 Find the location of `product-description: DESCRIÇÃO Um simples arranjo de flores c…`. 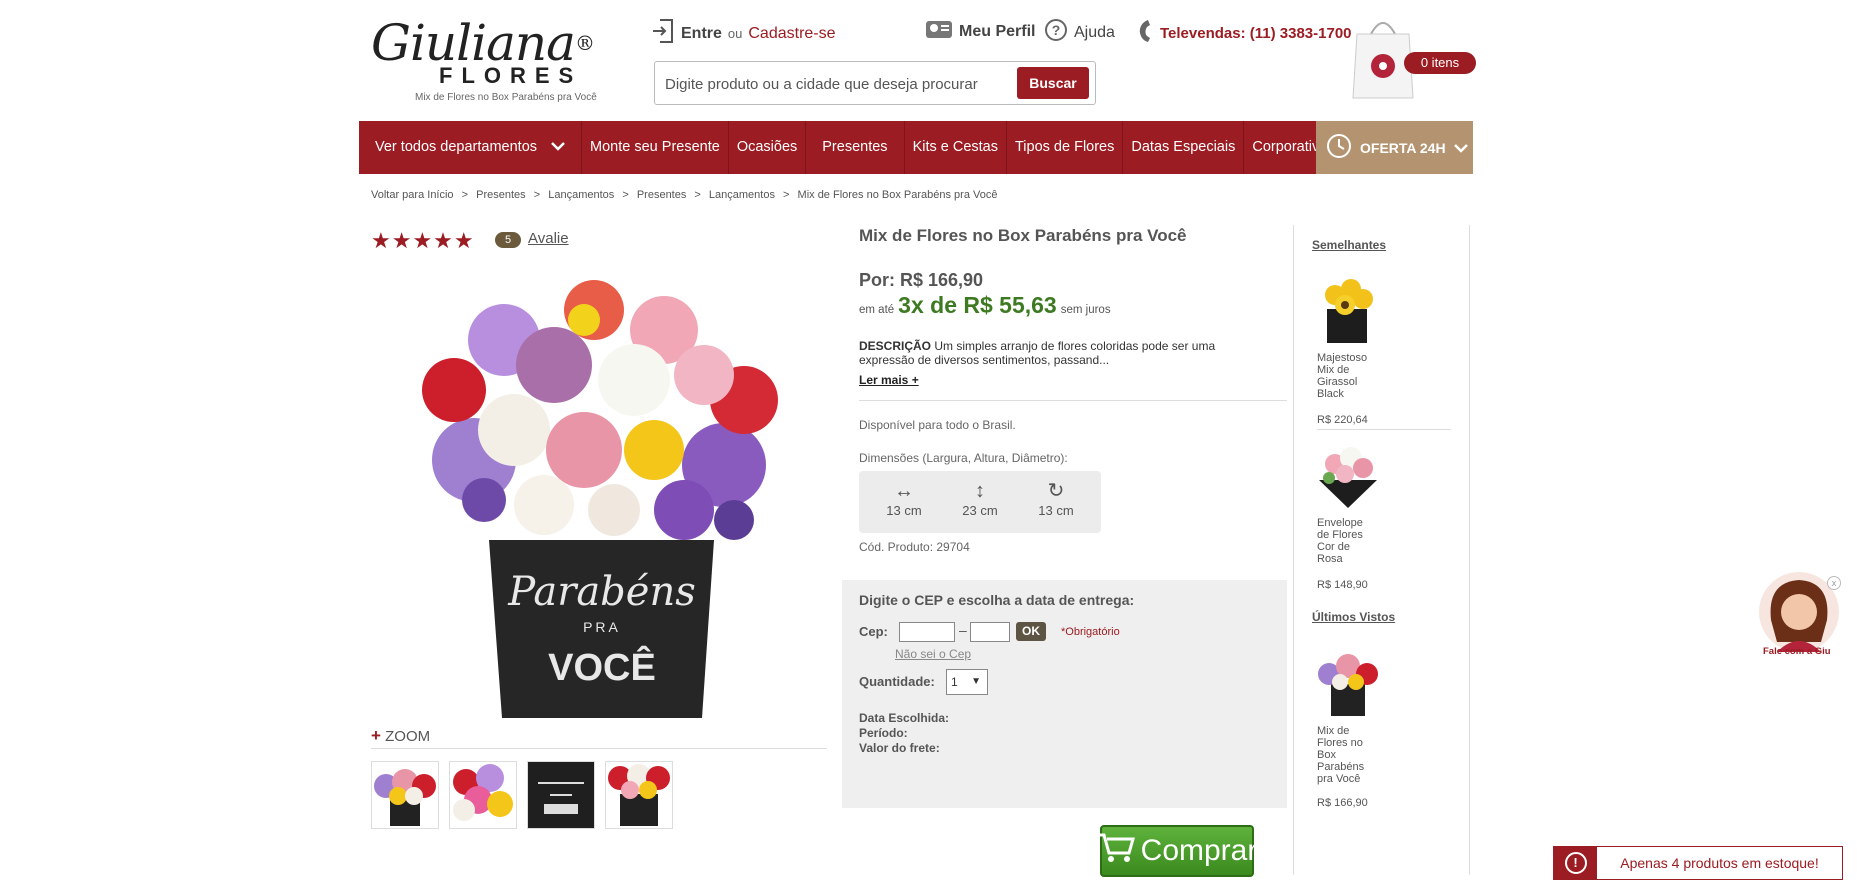

product-description: DESCRIÇÃO Um simples arranjo de flores c… is located at coordinates (1059, 353).